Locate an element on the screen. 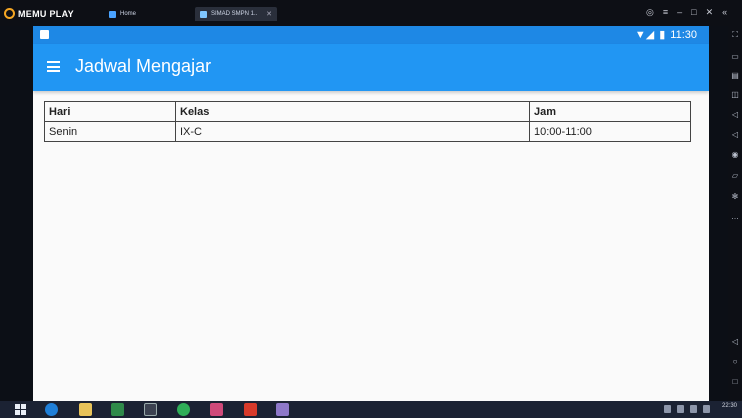 The width and height of the screenshot is (742, 418). tab-home-label: Home is located at coordinates (128, 14).